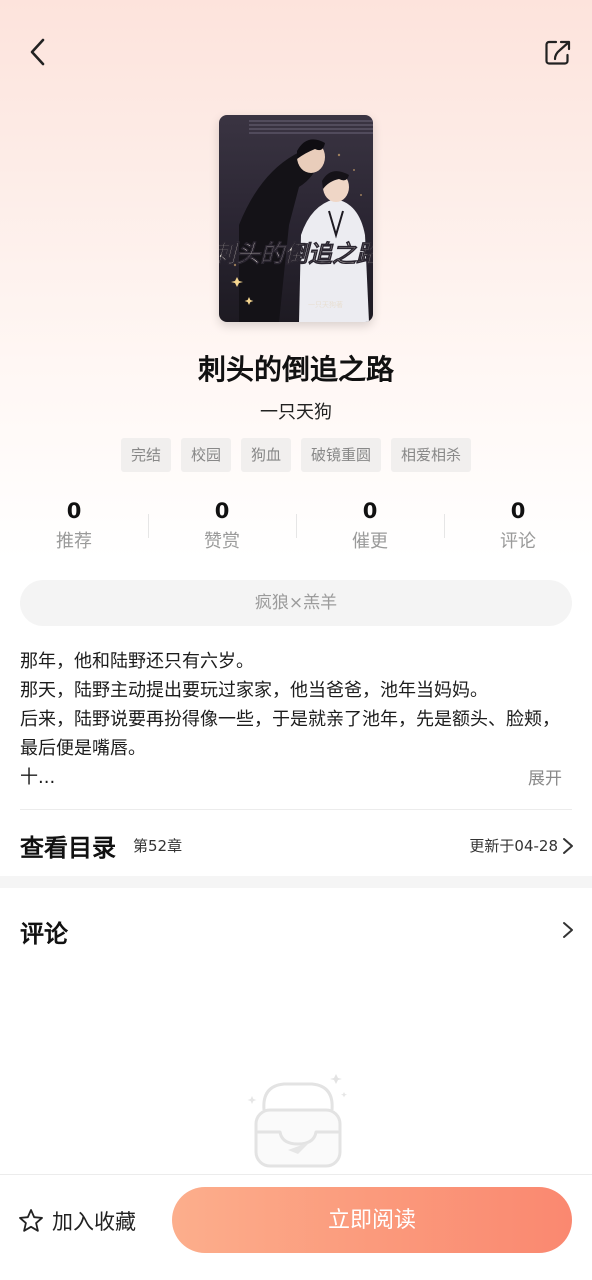  What do you see at coordinates (296, 253) in the screenshot?
I see `cover-title-art: 刺头的倒追之路` at bounding box center [296, 253].